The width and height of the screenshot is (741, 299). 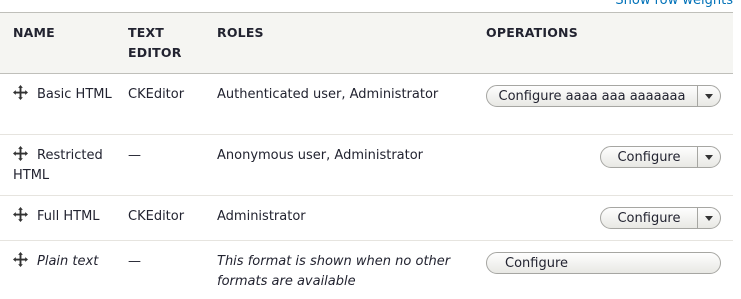 I want to click on column-header-text-editor: TEXT EDITOR, so click(x=155, y=42).